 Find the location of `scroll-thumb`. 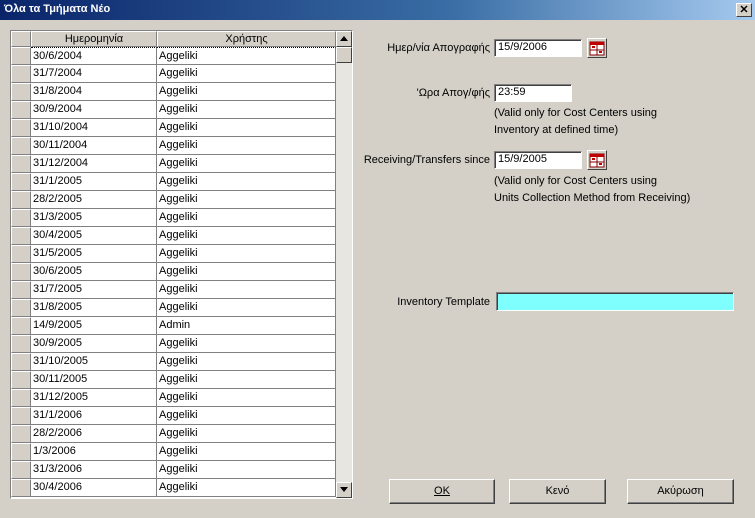

scroll-thumb is located at coordinates (344, 55).